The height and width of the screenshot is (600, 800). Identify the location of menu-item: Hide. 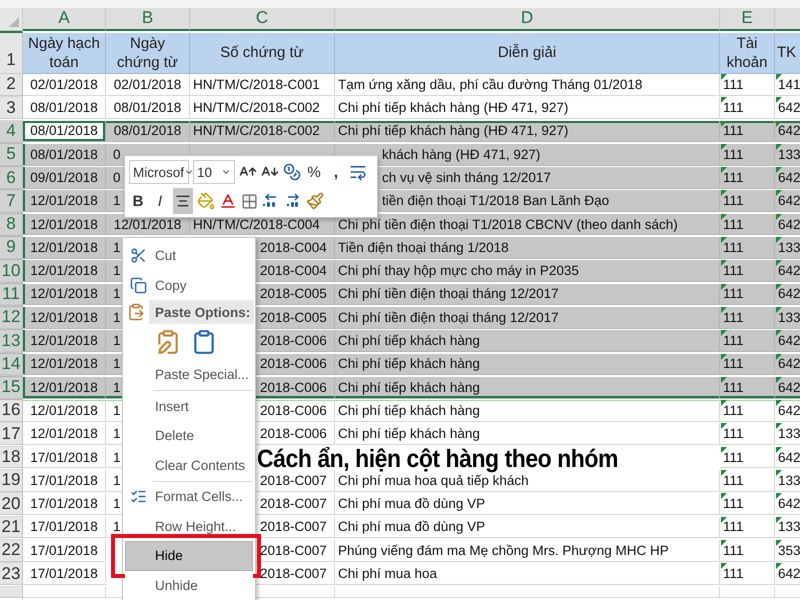
(189, 555).